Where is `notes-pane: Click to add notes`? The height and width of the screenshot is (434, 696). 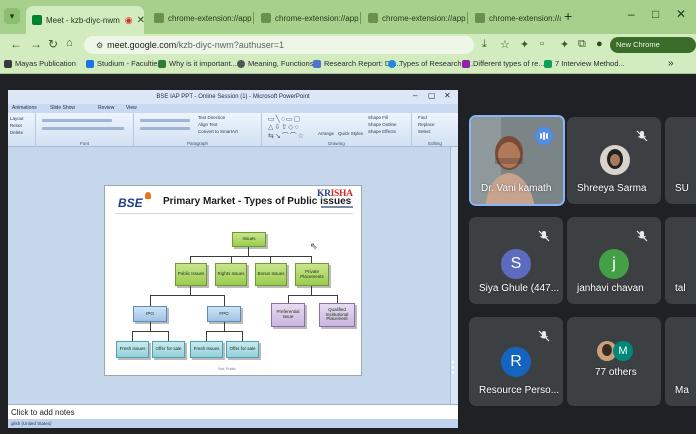
notes-pane: Click to add notes is located at coordinates (233, 411).